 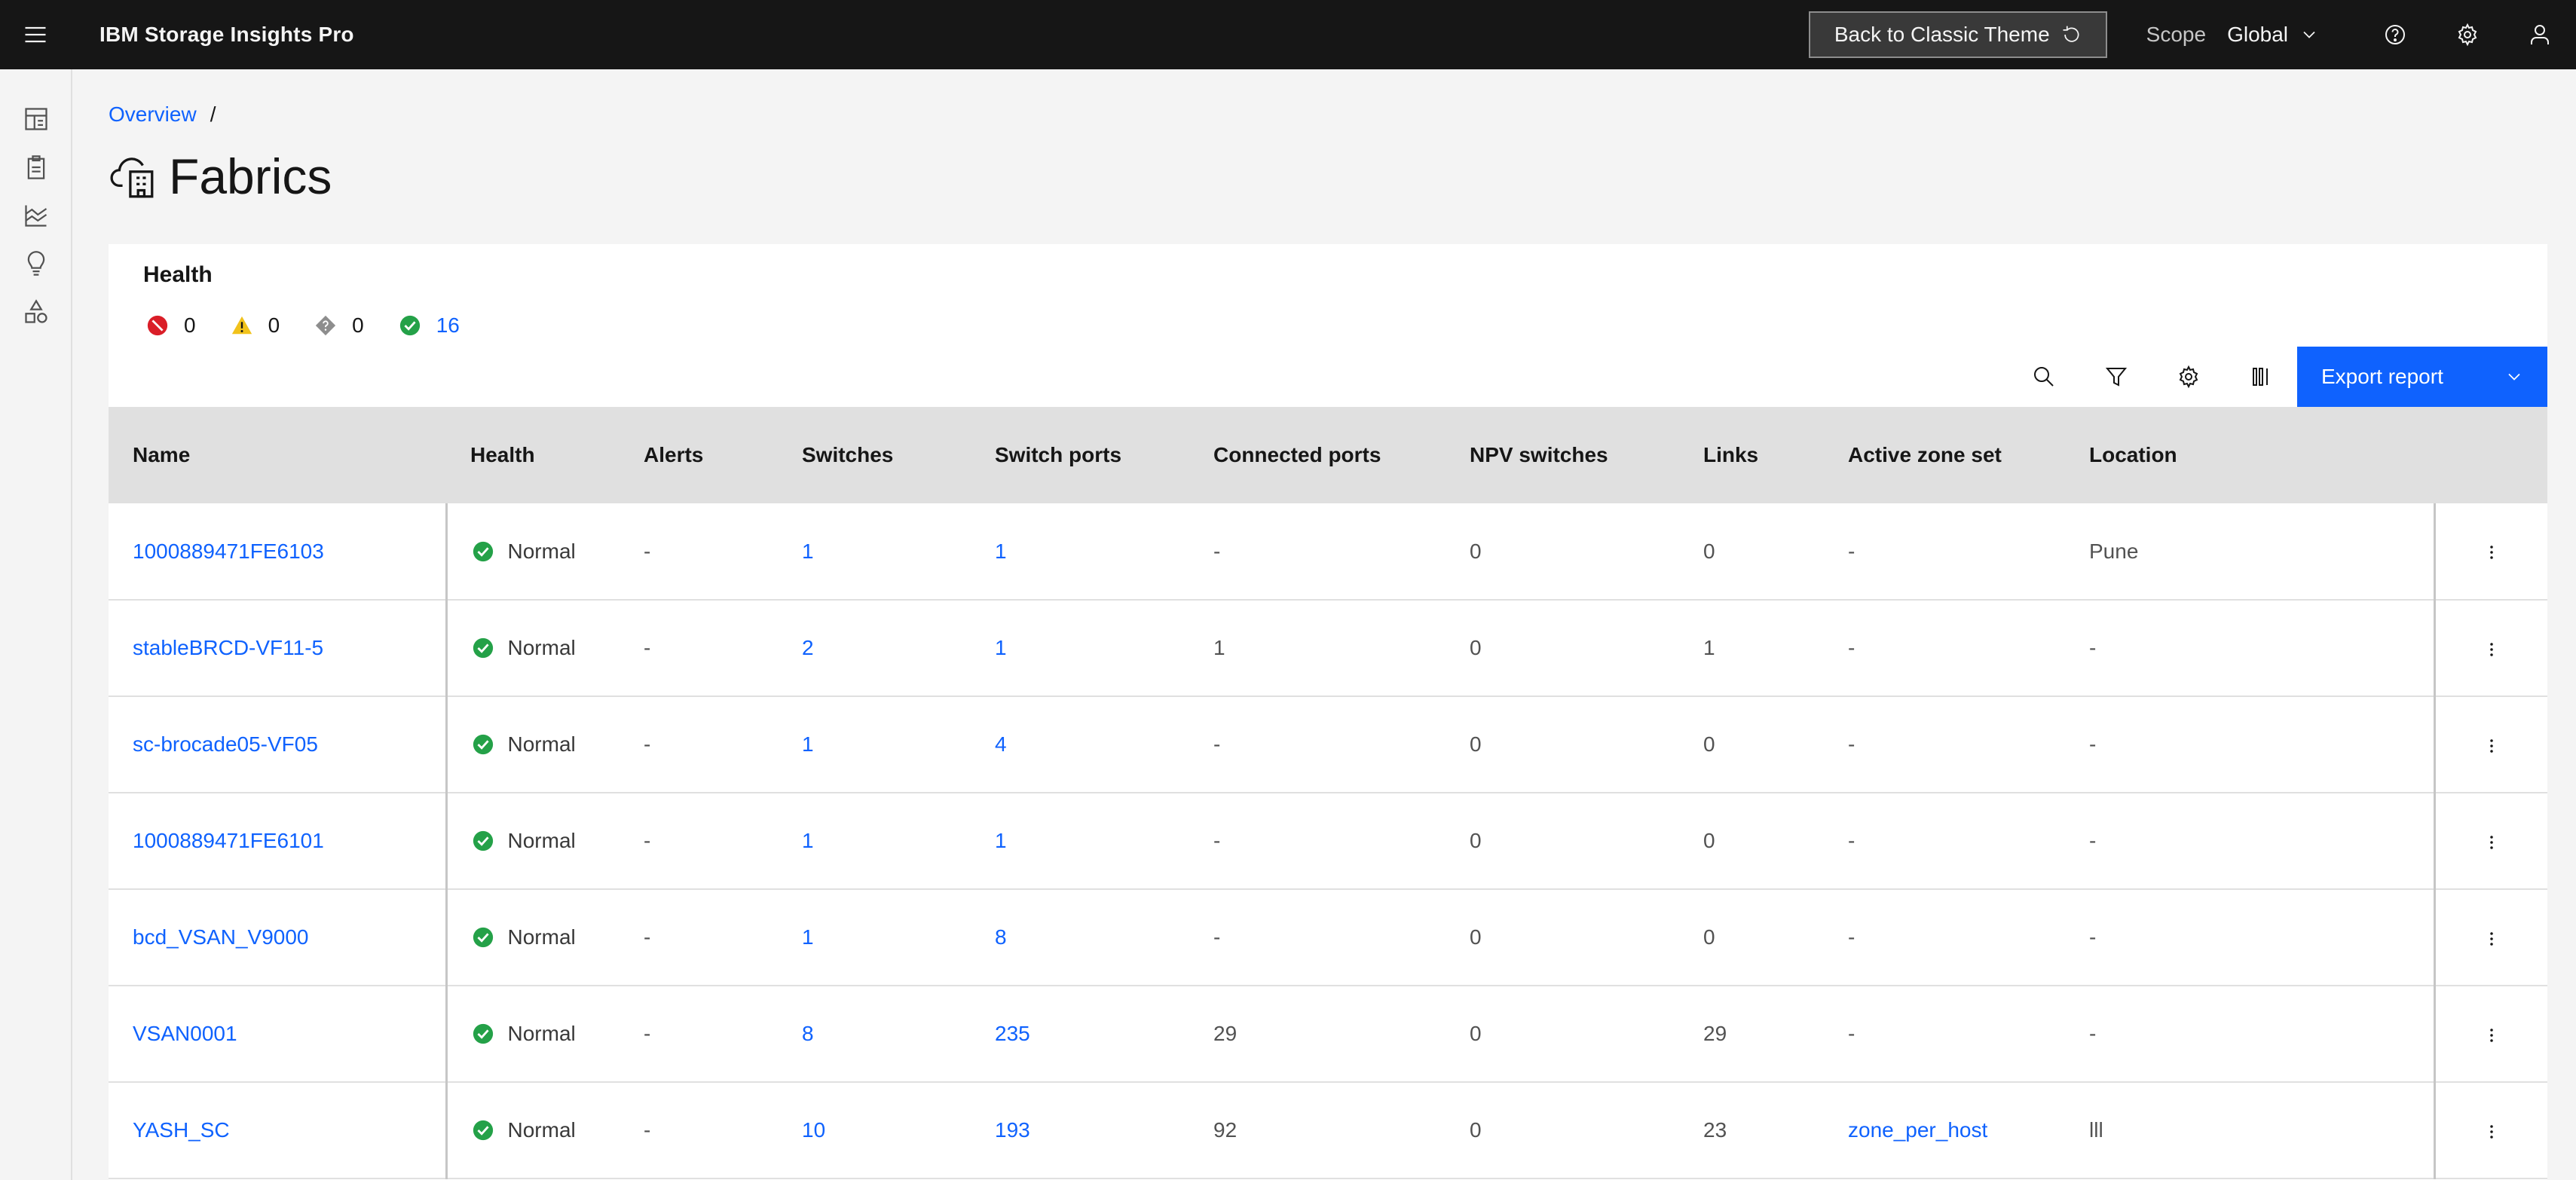 What do you see at coordinates (35, 35) in the screenshot?
I see `menu-icon` at bounding box center [35, 35].